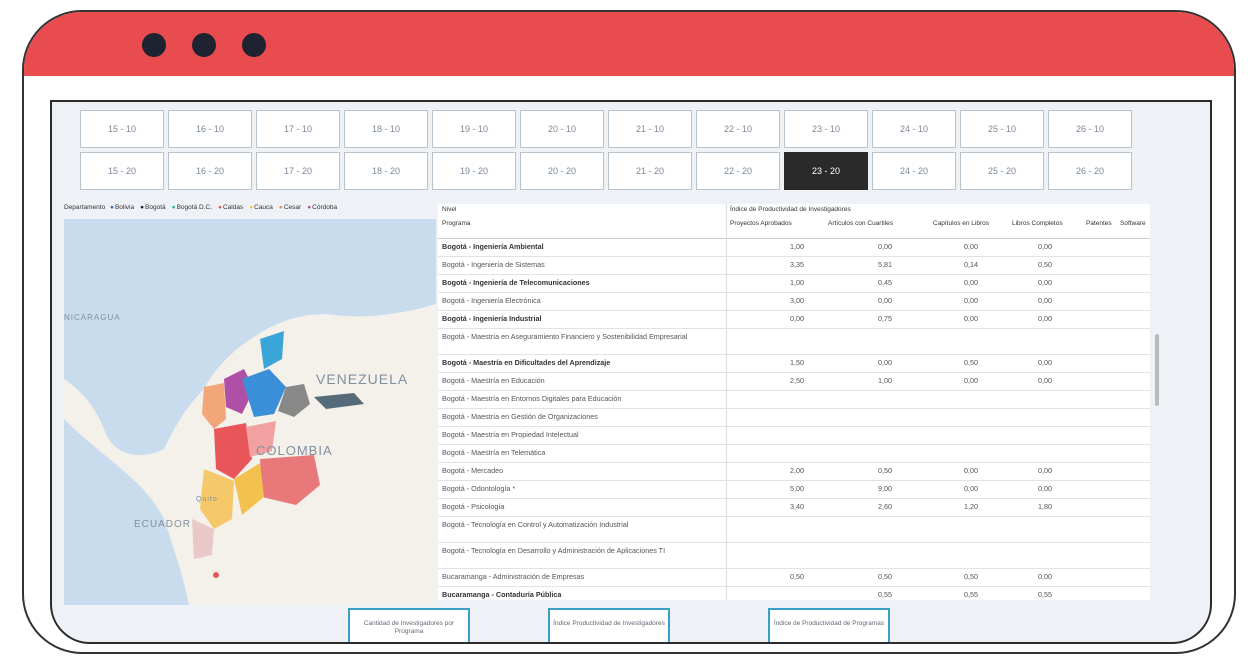 The width and height of the screenshot is (1251, 662). What do you see at coordinates (738, 171) in the screenshot?
I see `period-button: 22 - 20` at bounding box center [738, 171].